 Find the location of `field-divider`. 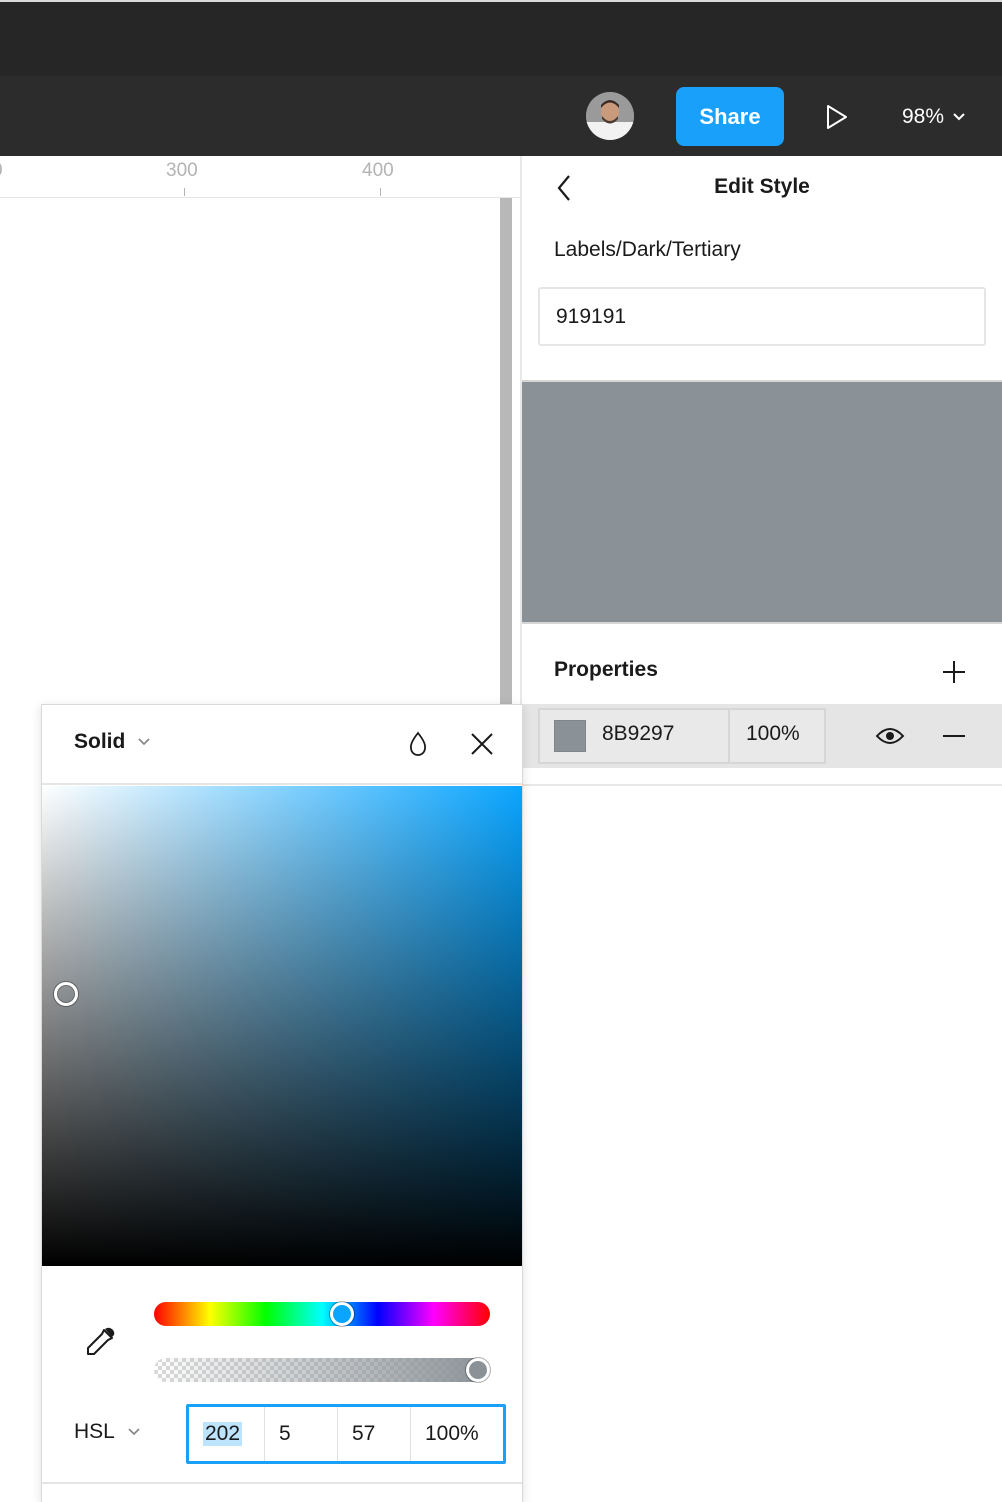

field-divider is located at coordinates (729, 736).